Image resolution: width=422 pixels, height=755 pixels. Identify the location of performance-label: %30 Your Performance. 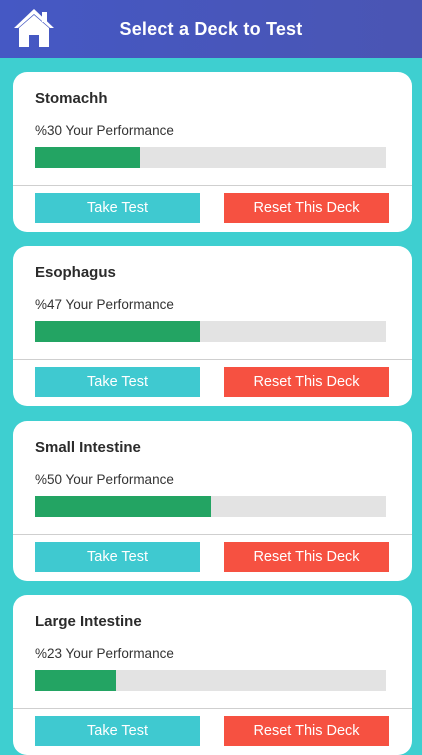
(104, 130).